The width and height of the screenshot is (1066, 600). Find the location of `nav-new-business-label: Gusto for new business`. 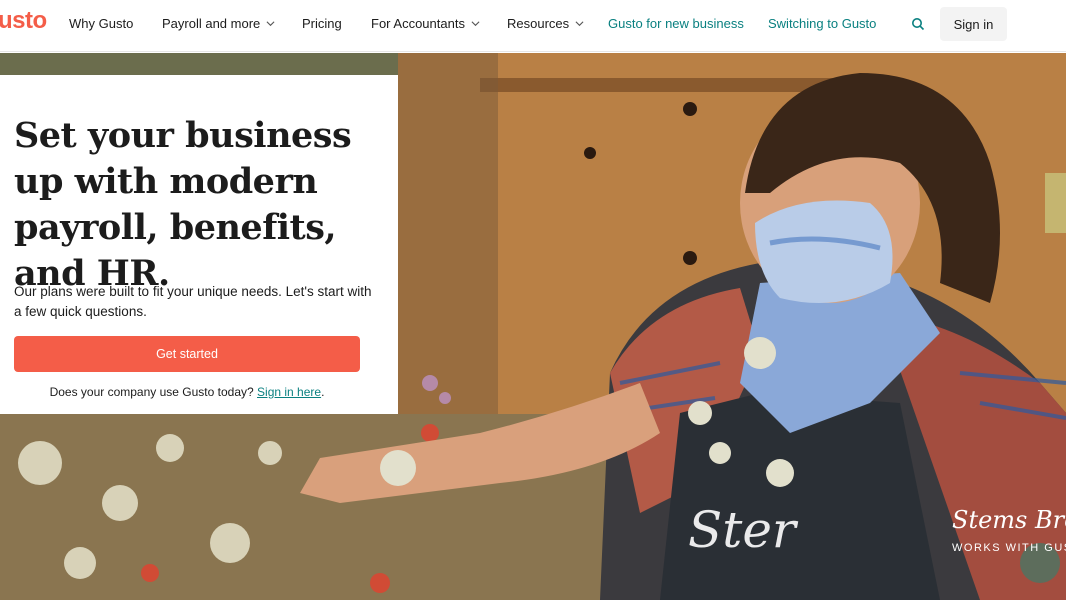

nav-new-business-label: Gusto for new business is located at coordinates (676, 23).